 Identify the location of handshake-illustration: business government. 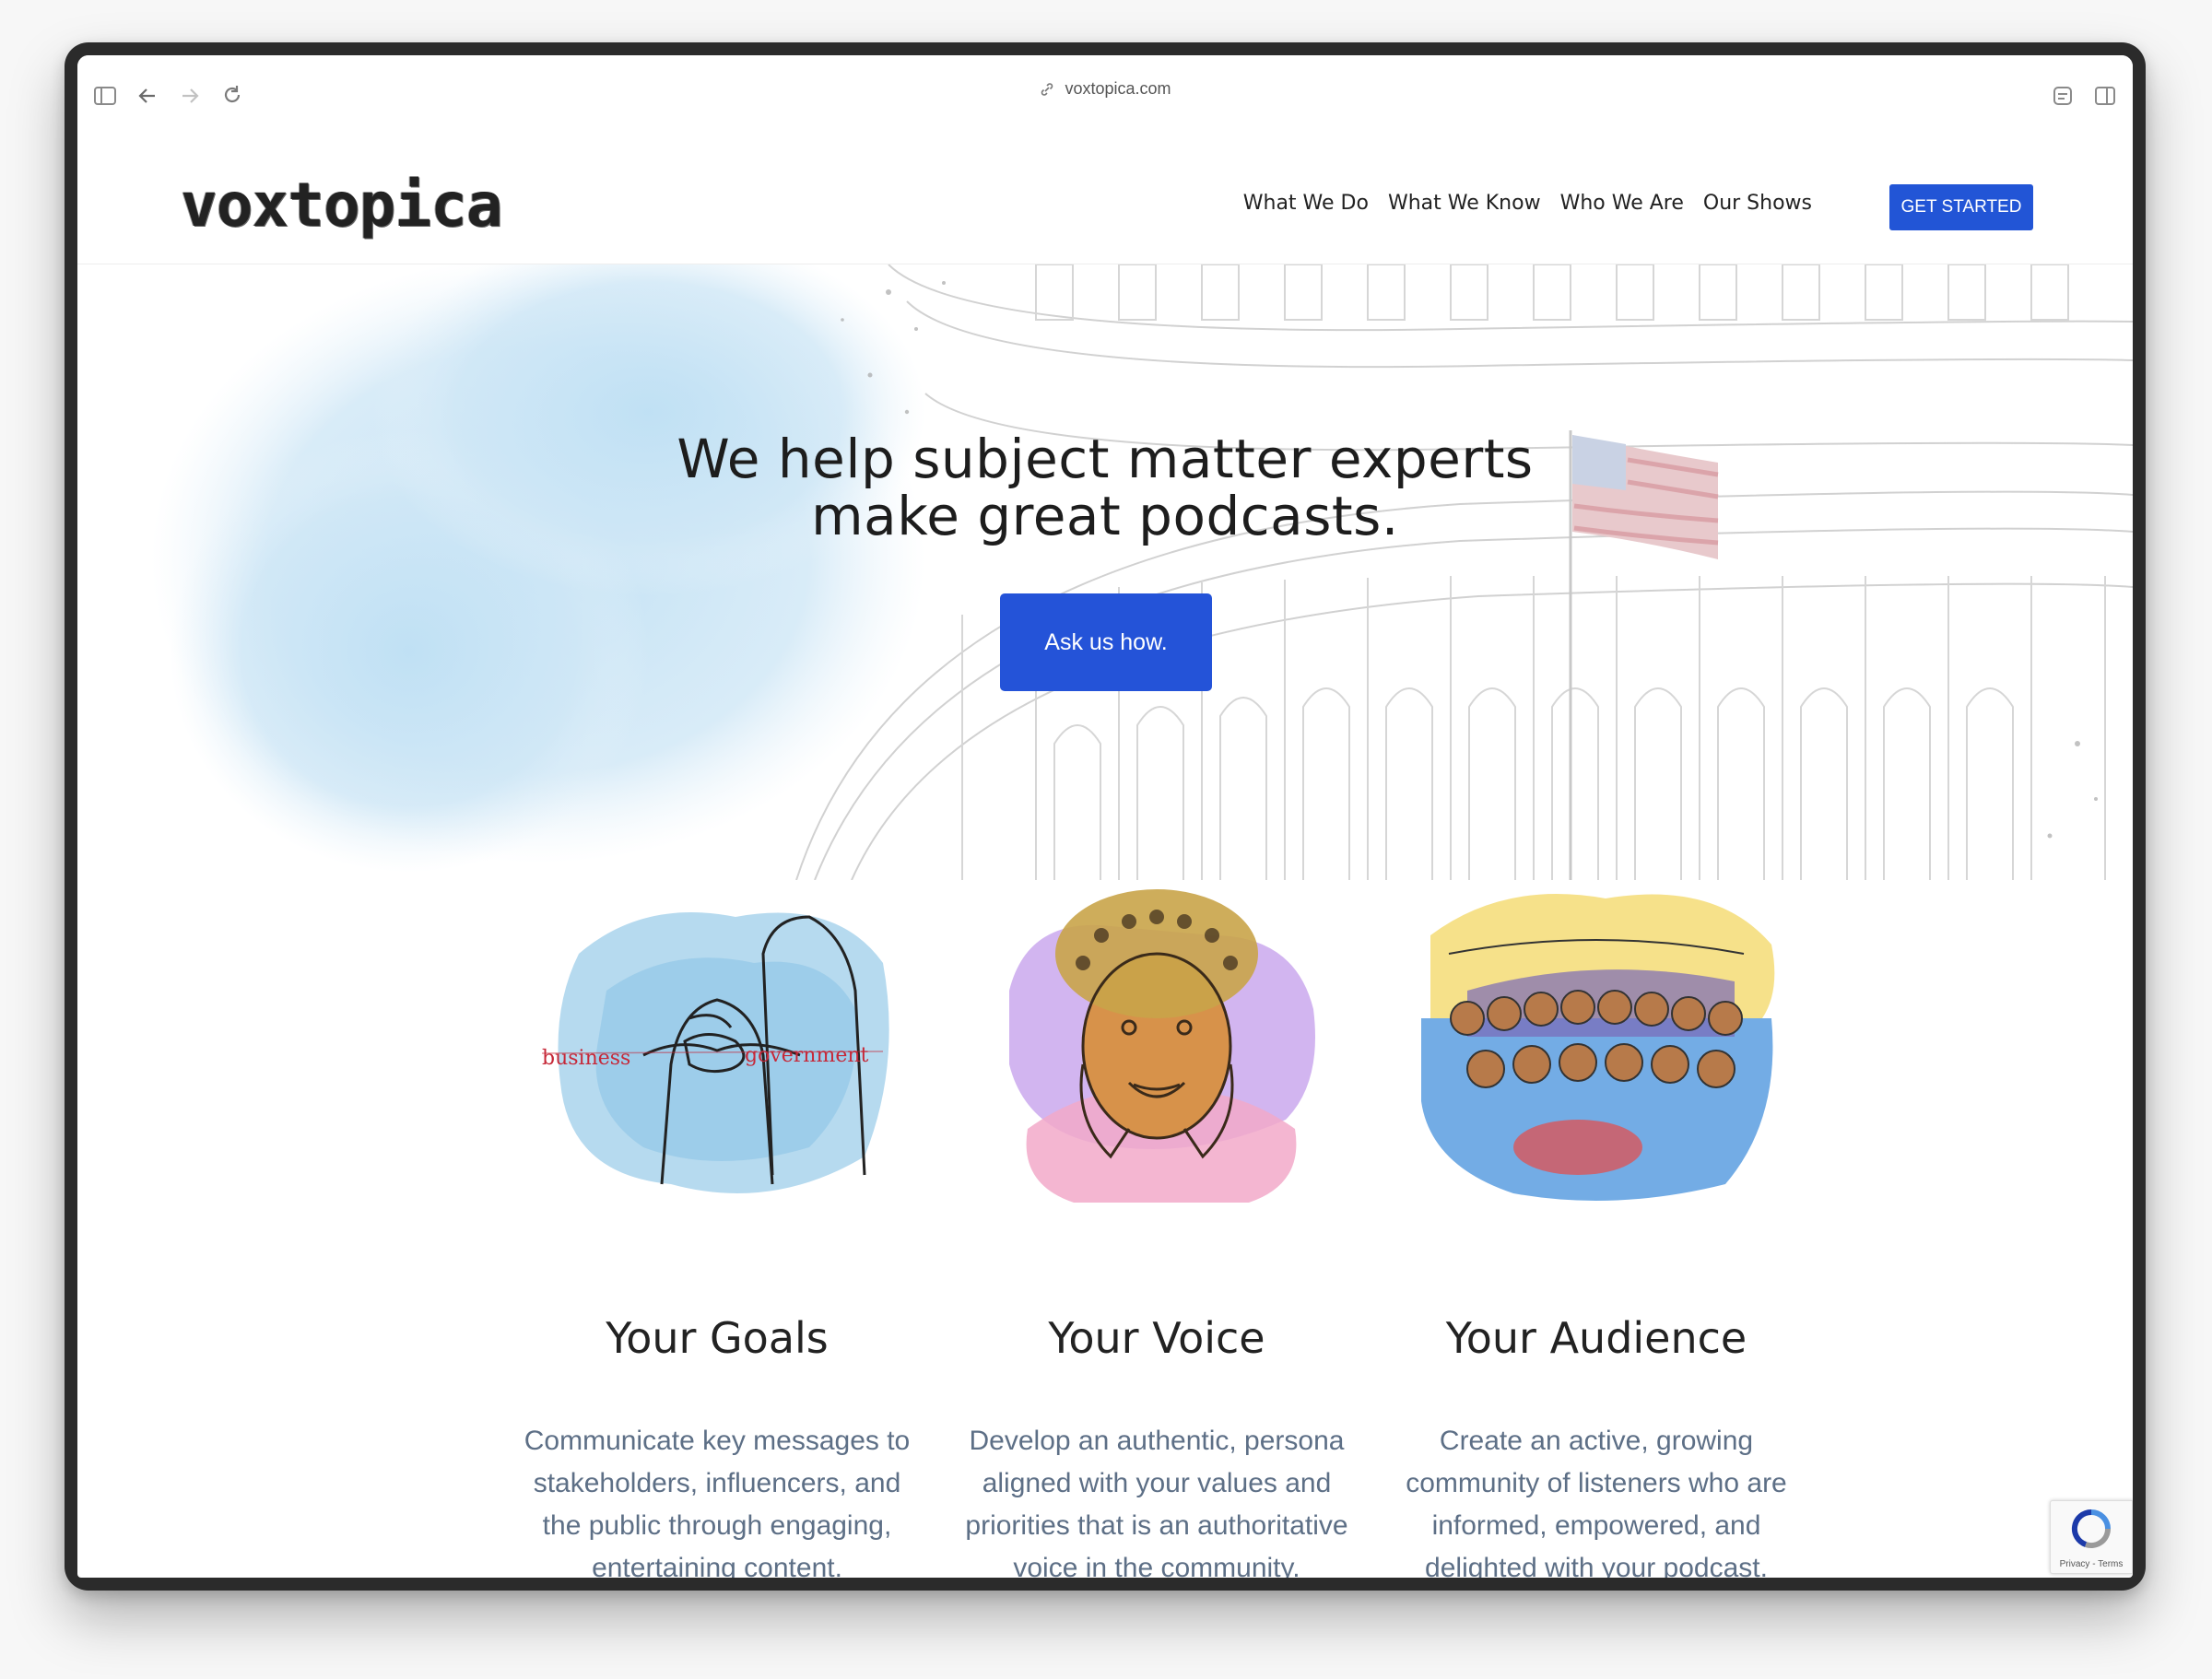
(715, 1052).